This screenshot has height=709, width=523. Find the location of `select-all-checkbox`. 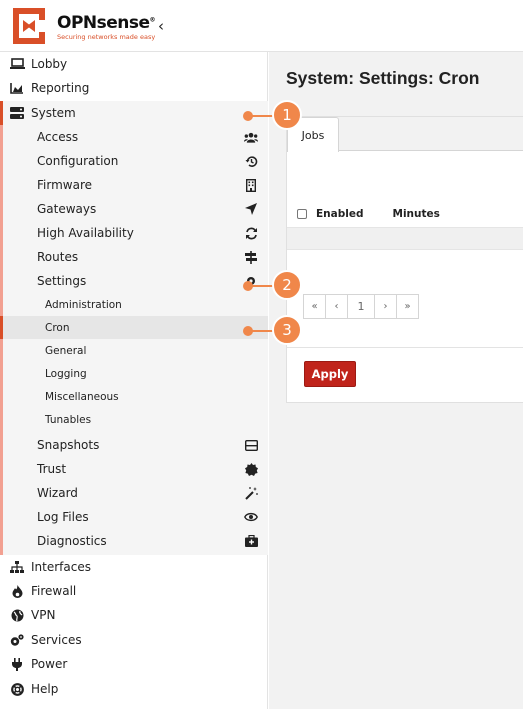

select-all-checkbox is located at coordinates (302, 214).